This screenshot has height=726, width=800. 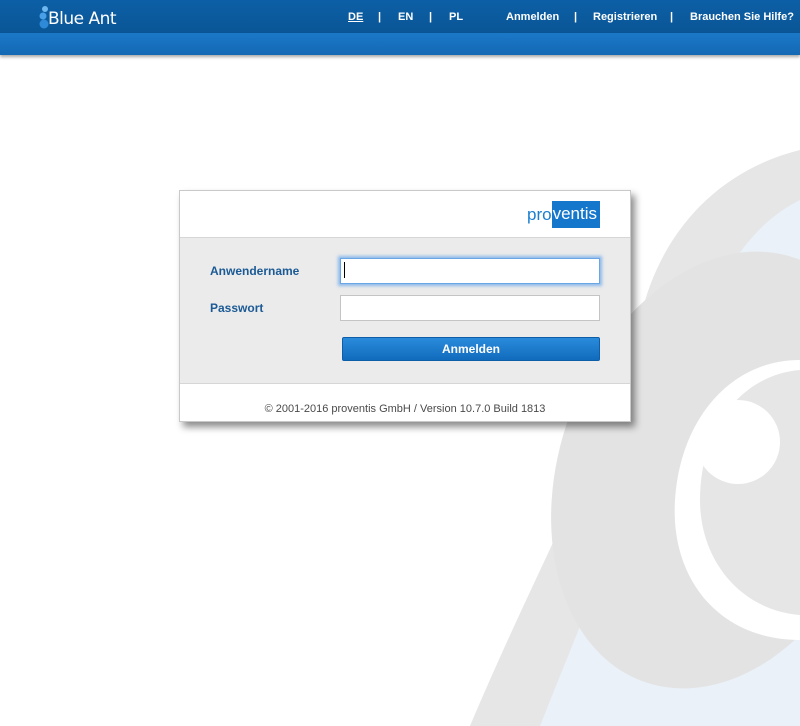 I want to click on ant-logo-icon, so click(x=44, y=17).